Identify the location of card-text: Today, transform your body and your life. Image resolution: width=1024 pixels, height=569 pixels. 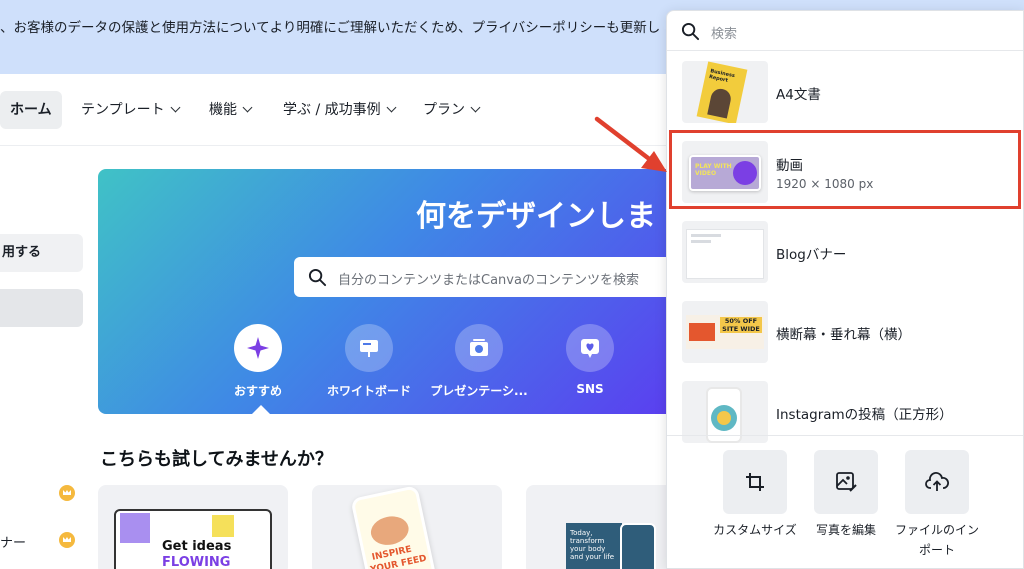
(592, 545).